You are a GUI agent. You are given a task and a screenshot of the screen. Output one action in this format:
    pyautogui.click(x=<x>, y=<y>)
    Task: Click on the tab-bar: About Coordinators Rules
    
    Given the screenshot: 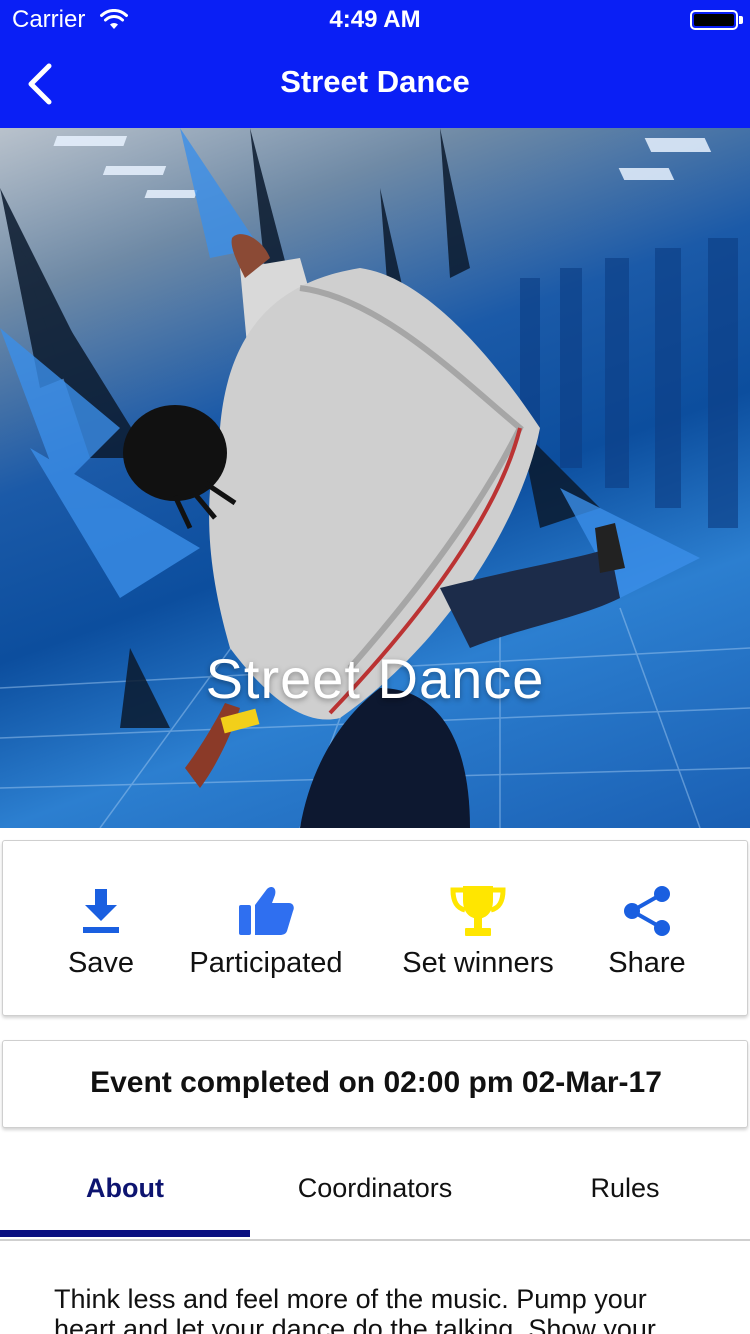 What is the action you would take?
    pyautogui.click(x=375, y=1190)
    